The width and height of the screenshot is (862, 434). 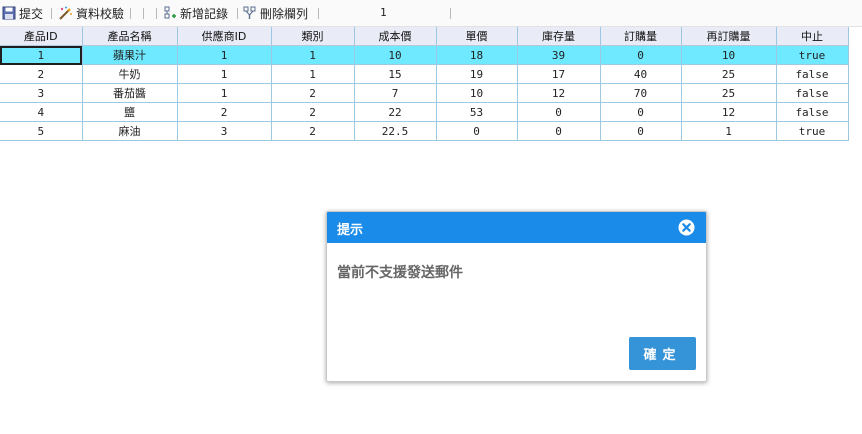 I want to click on submit-button: 提交, so click(x=22, y=13).